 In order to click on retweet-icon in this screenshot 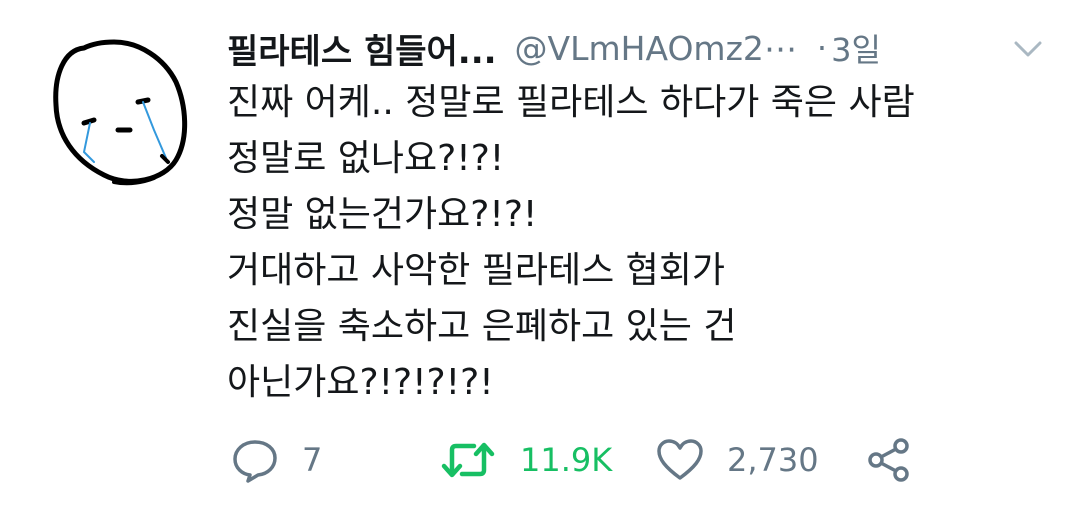, I will do `click(468, 460)`.